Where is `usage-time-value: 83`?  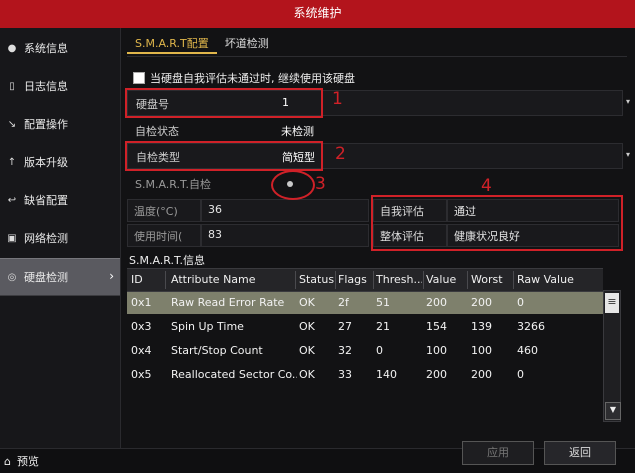 usage-time-value: 83 is located at coordinates (215, 234).